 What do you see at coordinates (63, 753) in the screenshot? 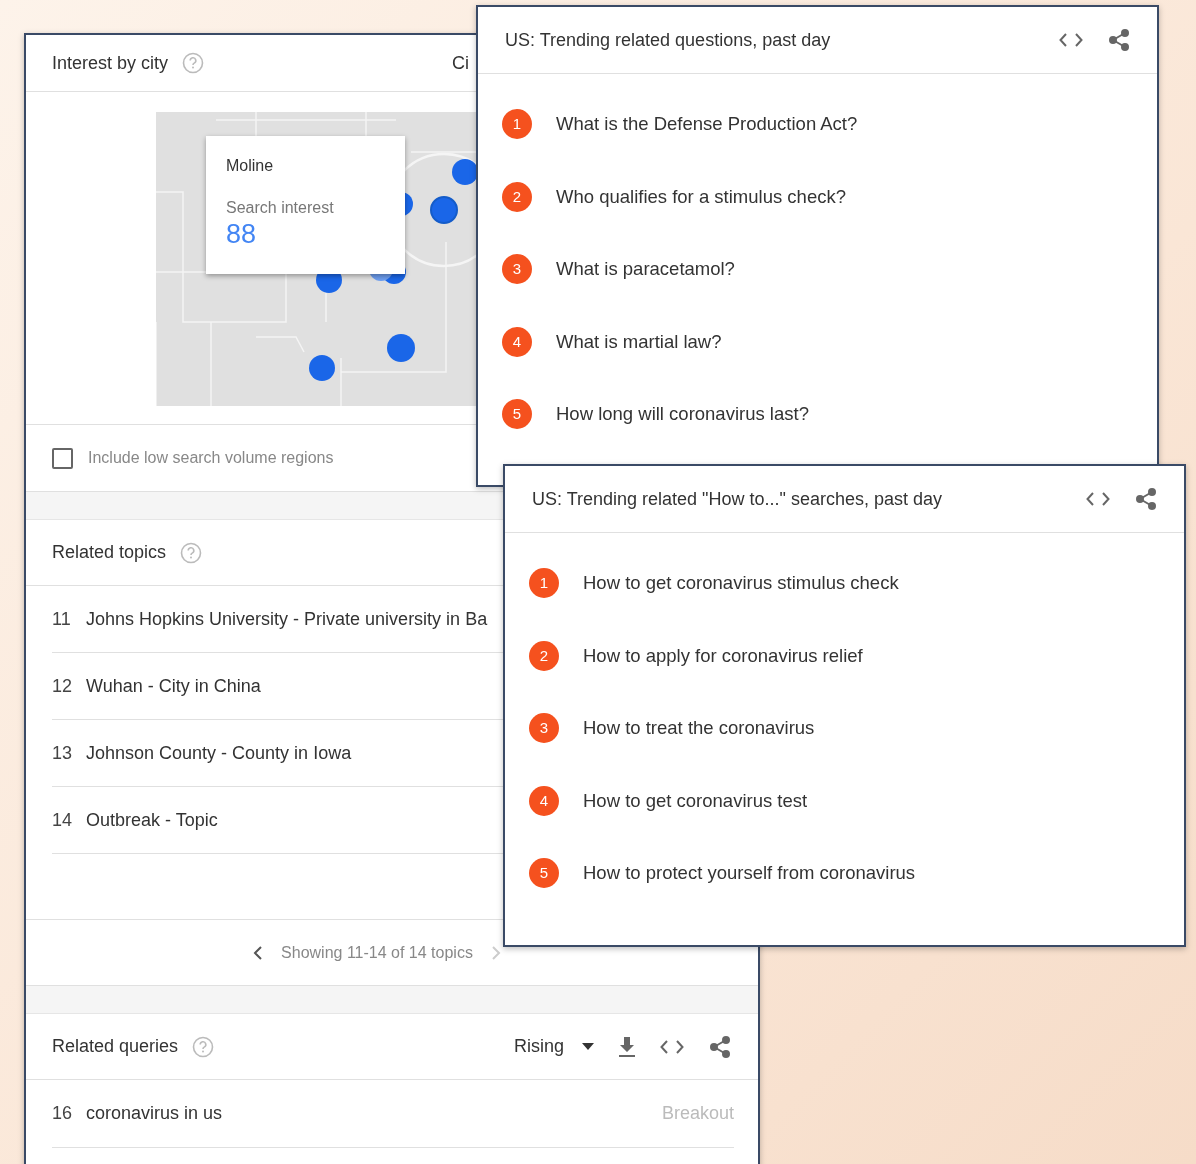
I see `rank-number: 13` at bounding box center [63, 753].